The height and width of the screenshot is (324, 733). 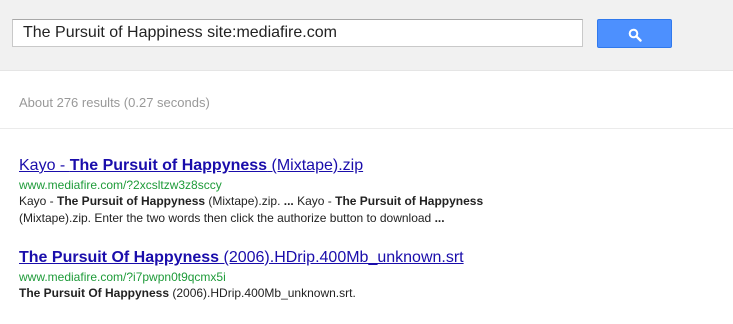 What do you see at coordinates (119, 257) in the screenshot?
I see `title-highlight: The Pursuit Of Happyness` at bounding box center [119, 257].